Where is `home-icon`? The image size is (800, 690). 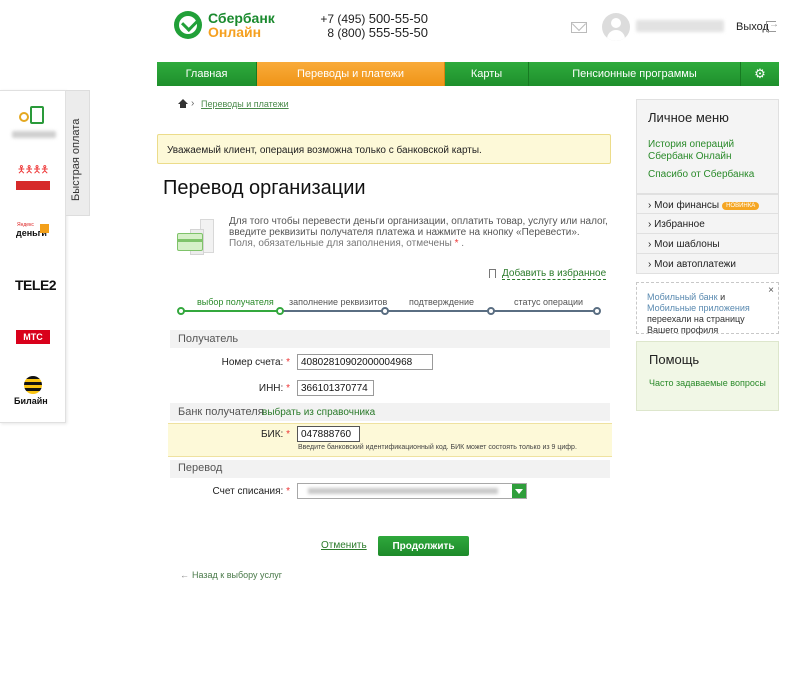
home-icon is located at coordinates (183, 103).